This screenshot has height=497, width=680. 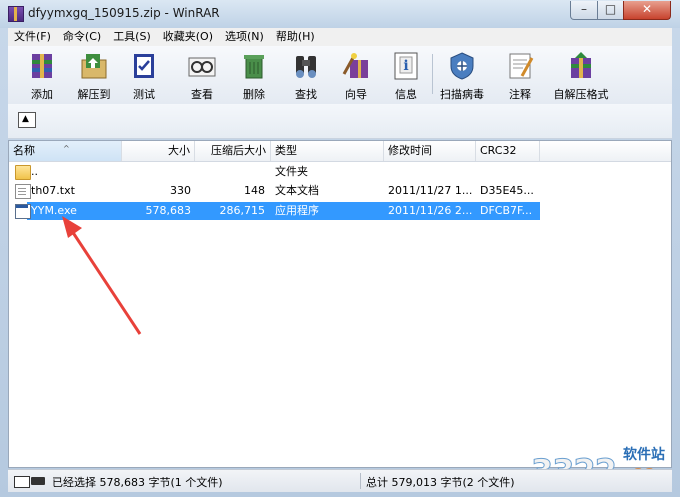 What do you see at coordinates (360, 481) in the screenshot?
I see `status-separator` at bounding box center [360, 481].